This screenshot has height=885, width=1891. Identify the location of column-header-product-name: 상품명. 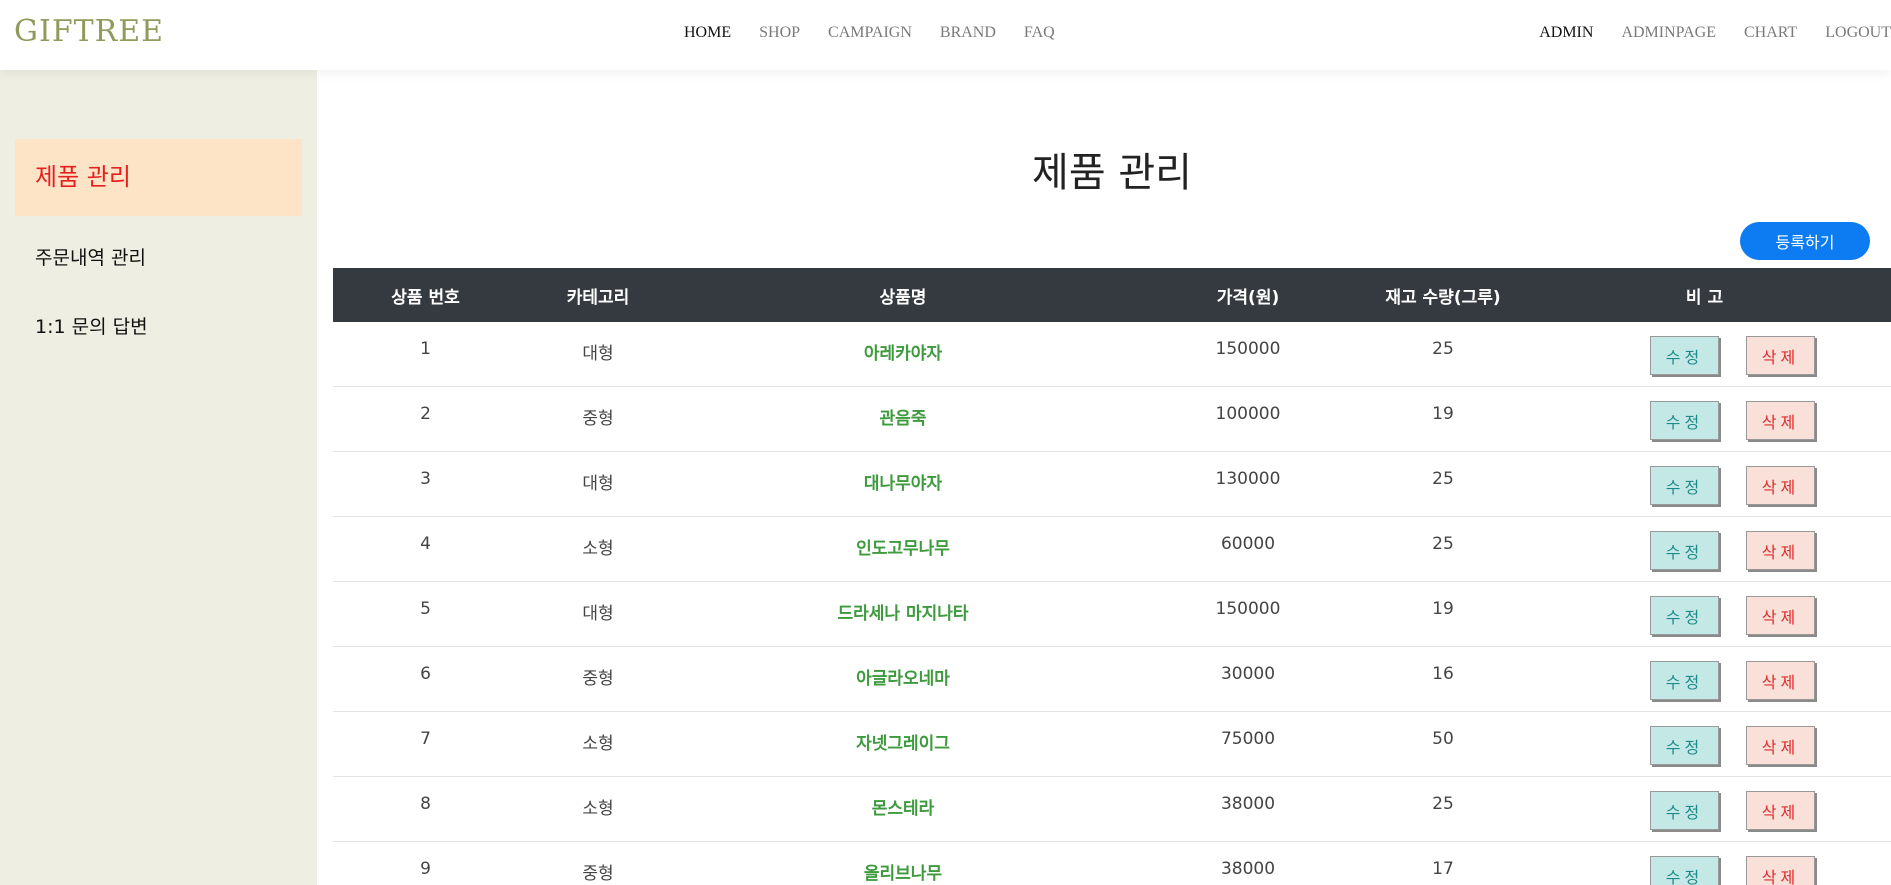
(903, 297).